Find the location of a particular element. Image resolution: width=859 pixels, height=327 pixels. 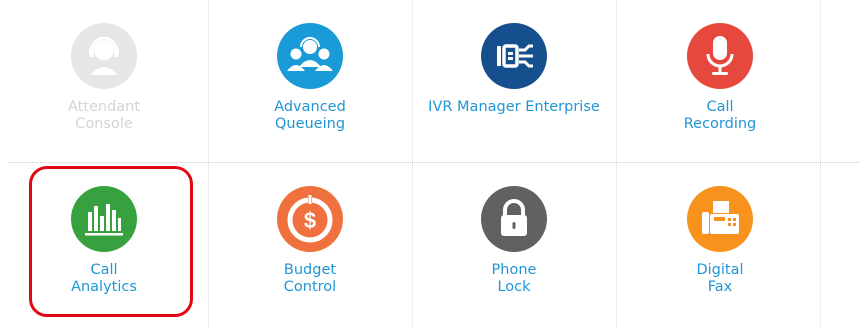

fax-machine-icon is located at coordinates (720, 219).